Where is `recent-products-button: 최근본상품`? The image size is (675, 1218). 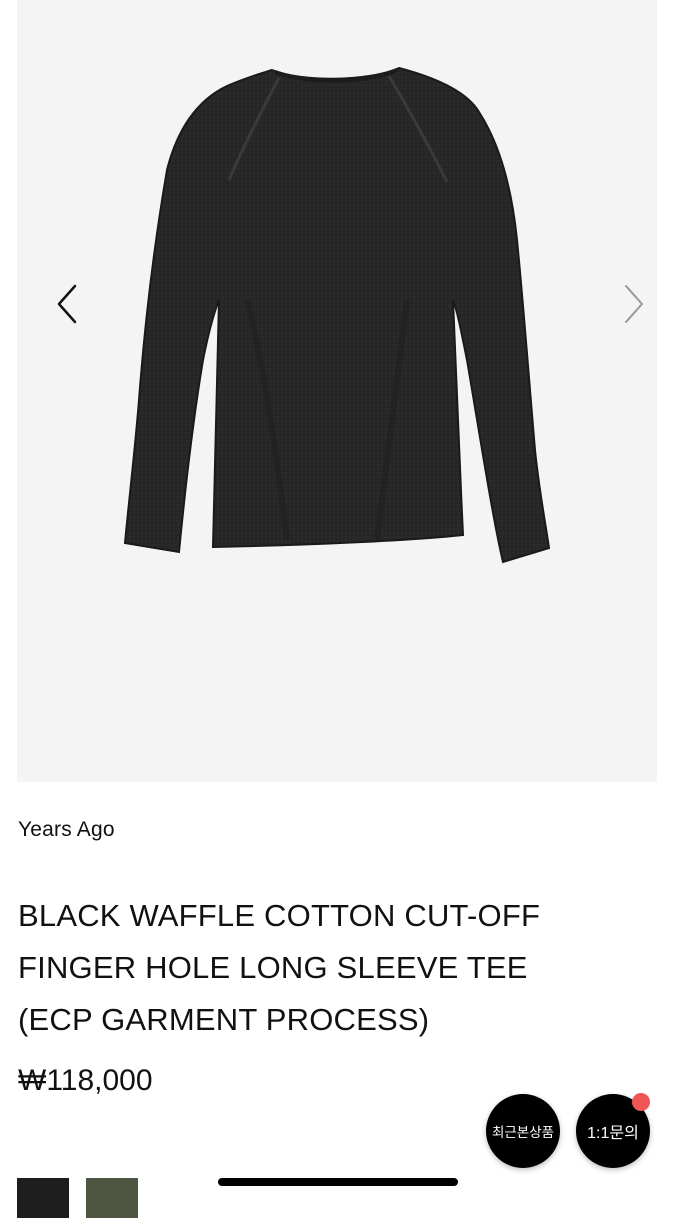 recent-products-button: 최근본상품 is located at coordinates (523, 1131).